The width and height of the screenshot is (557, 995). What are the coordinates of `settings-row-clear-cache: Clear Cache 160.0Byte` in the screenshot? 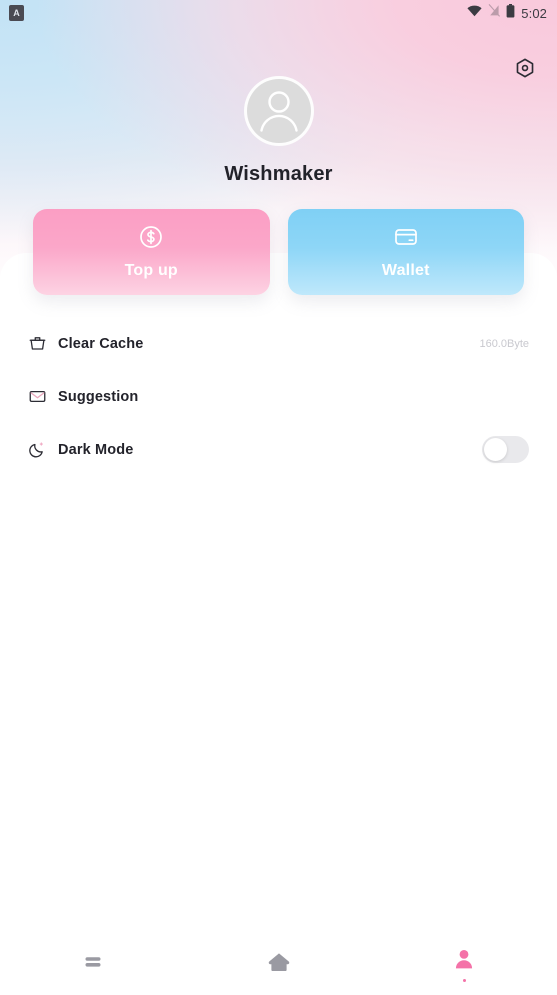 It's located at (278, 343).